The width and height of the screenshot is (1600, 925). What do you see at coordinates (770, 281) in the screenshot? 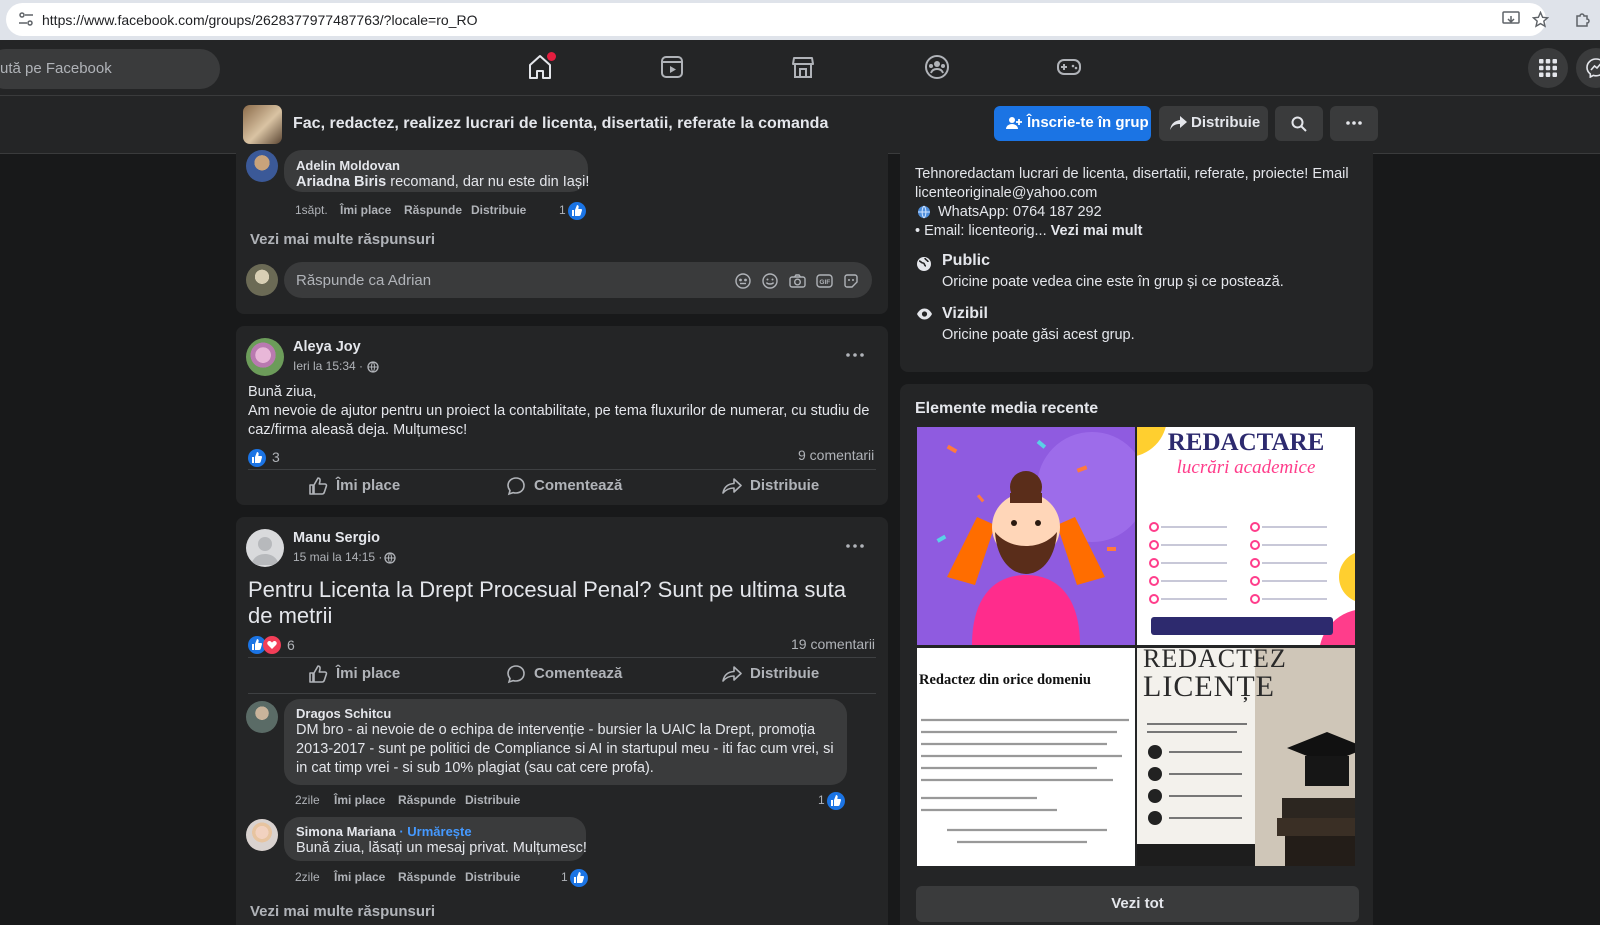
I see `emoji-icon` at bounding box center [770, 281].